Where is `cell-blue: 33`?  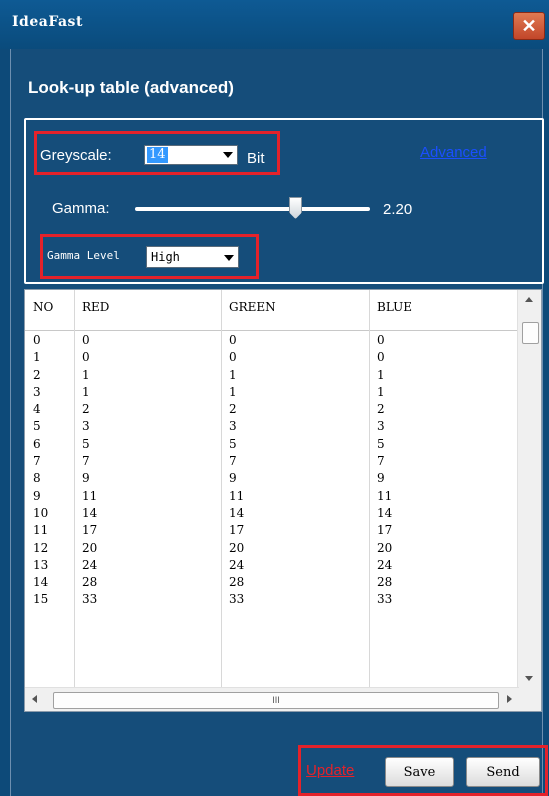
cell-blue: 33 is located at coordinates (385, 599).